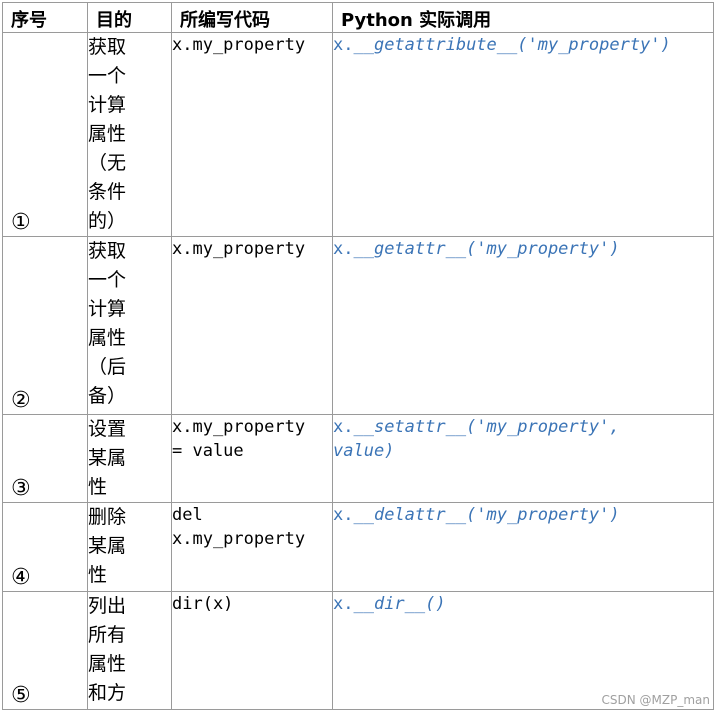 Image resolution: width=724 pixels, height=712 pixels. What do you see at coordinates (523, 17) in the screenshot?
I see `header-call: Python 实际调用` at bounding box center [523, 17].